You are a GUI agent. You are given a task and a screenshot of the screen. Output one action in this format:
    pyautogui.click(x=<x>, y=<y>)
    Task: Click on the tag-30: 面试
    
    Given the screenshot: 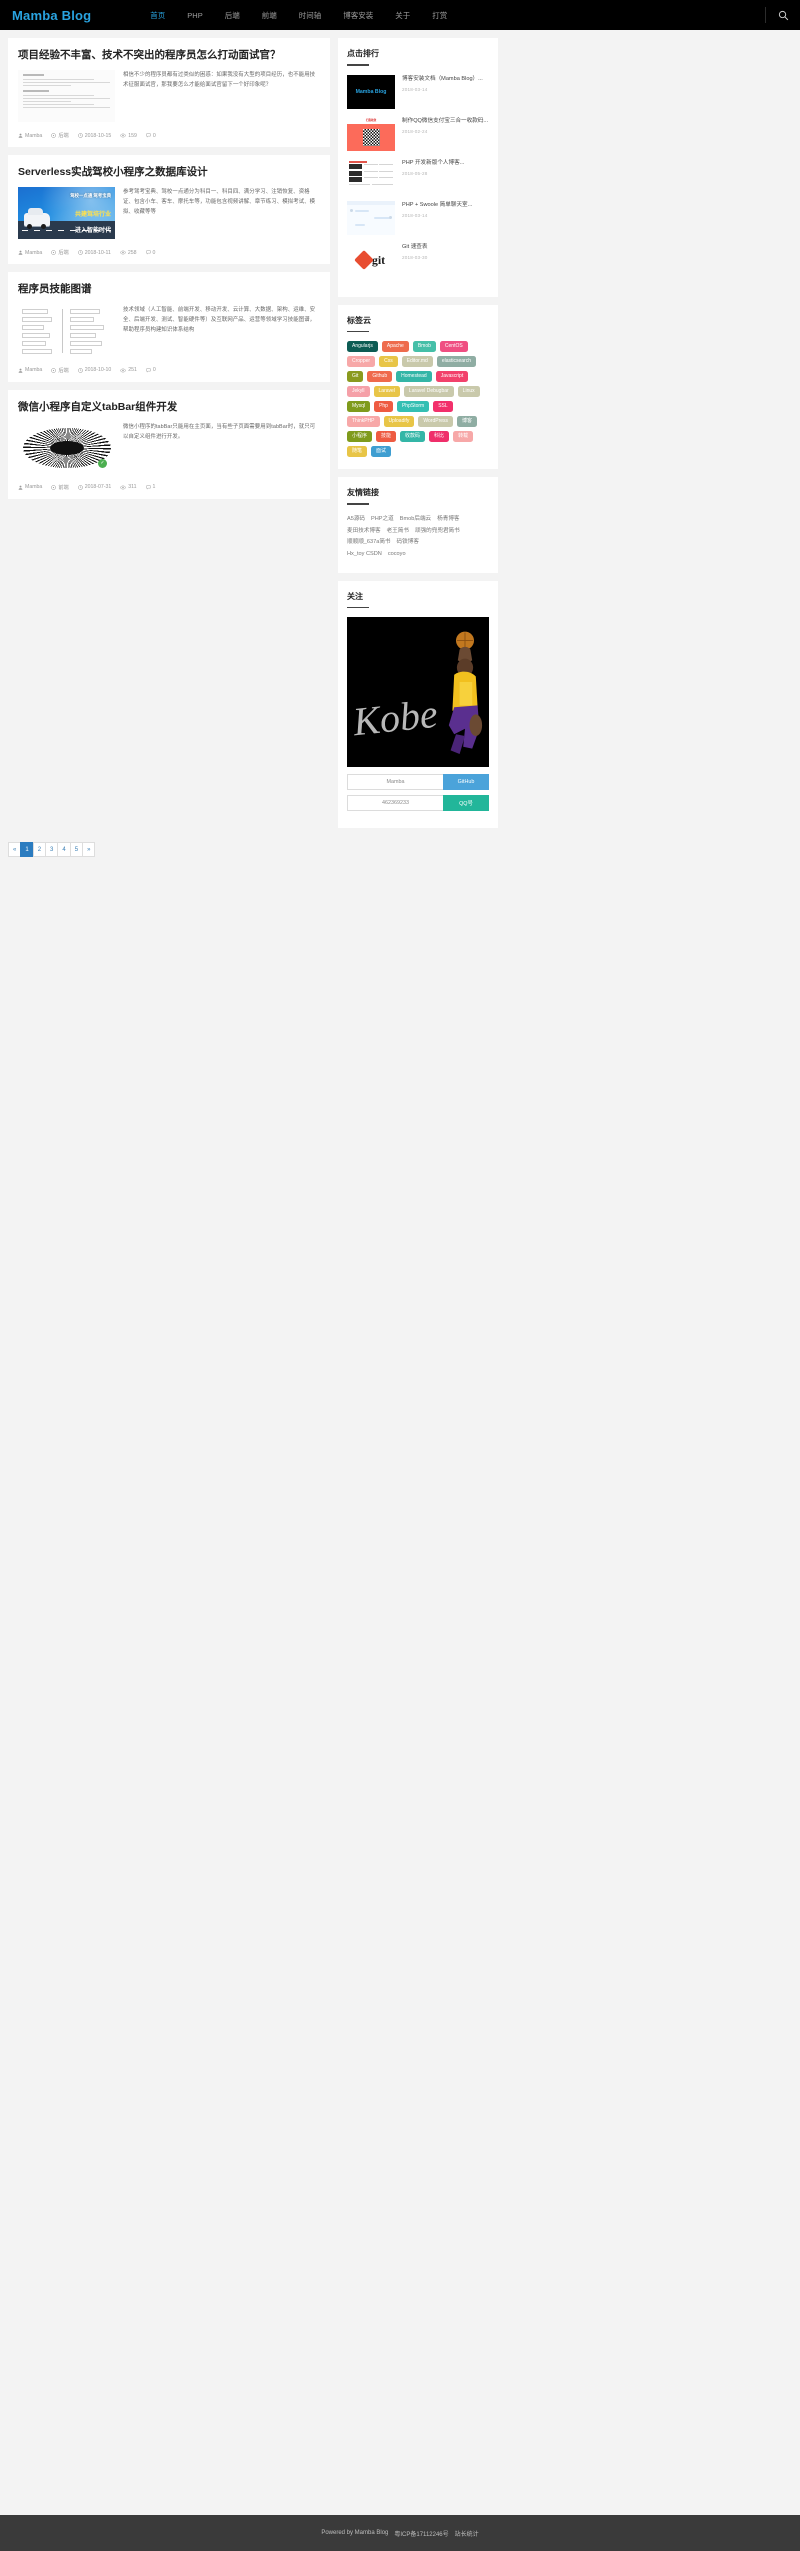 What is the action you would take?
    pyautogui.click(x=381, y=452)
    